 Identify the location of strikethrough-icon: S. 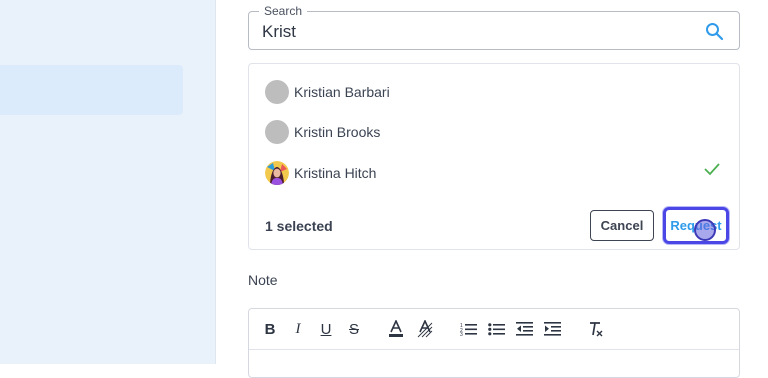
(354, 329).